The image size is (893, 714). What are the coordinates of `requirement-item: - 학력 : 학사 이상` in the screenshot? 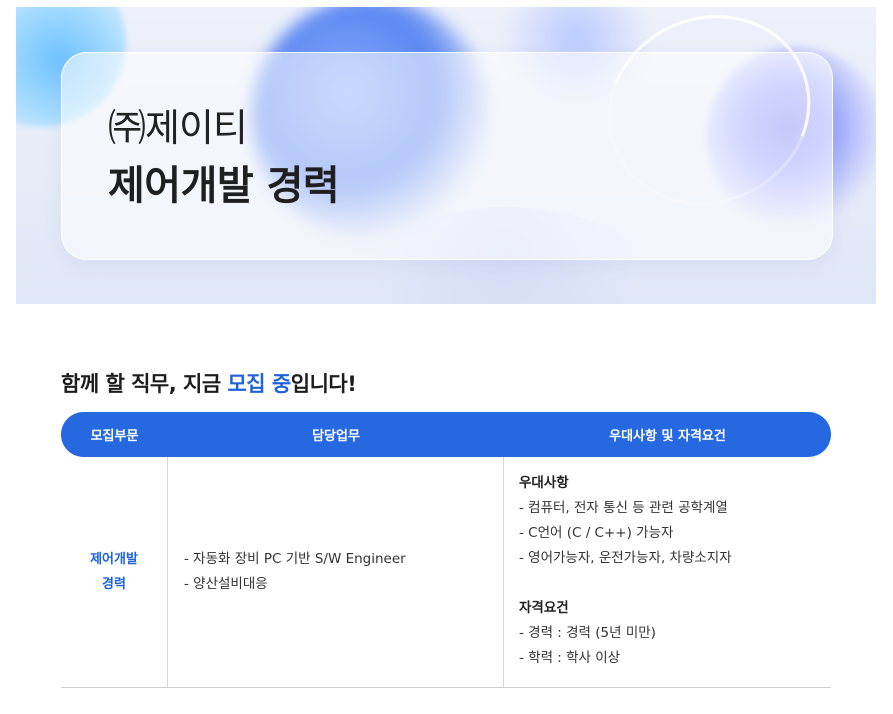 It's located at (570, 658).